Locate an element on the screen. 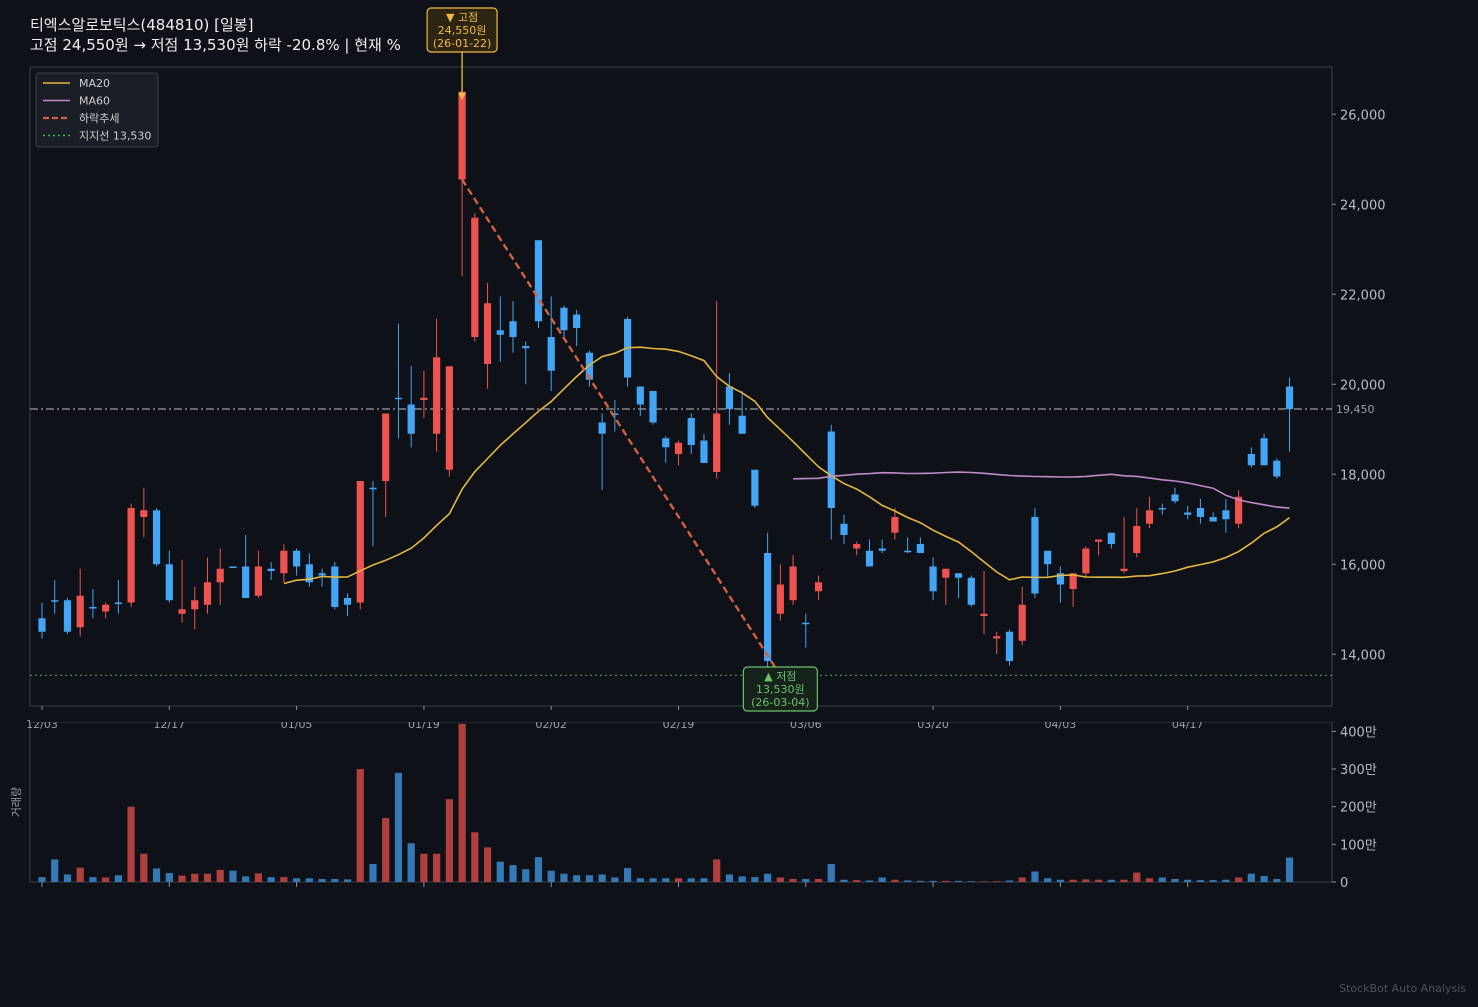 The width and height of the screenshot is (1478, 1007). legend-label: 하락추세 is located at coordinates (99, 118).